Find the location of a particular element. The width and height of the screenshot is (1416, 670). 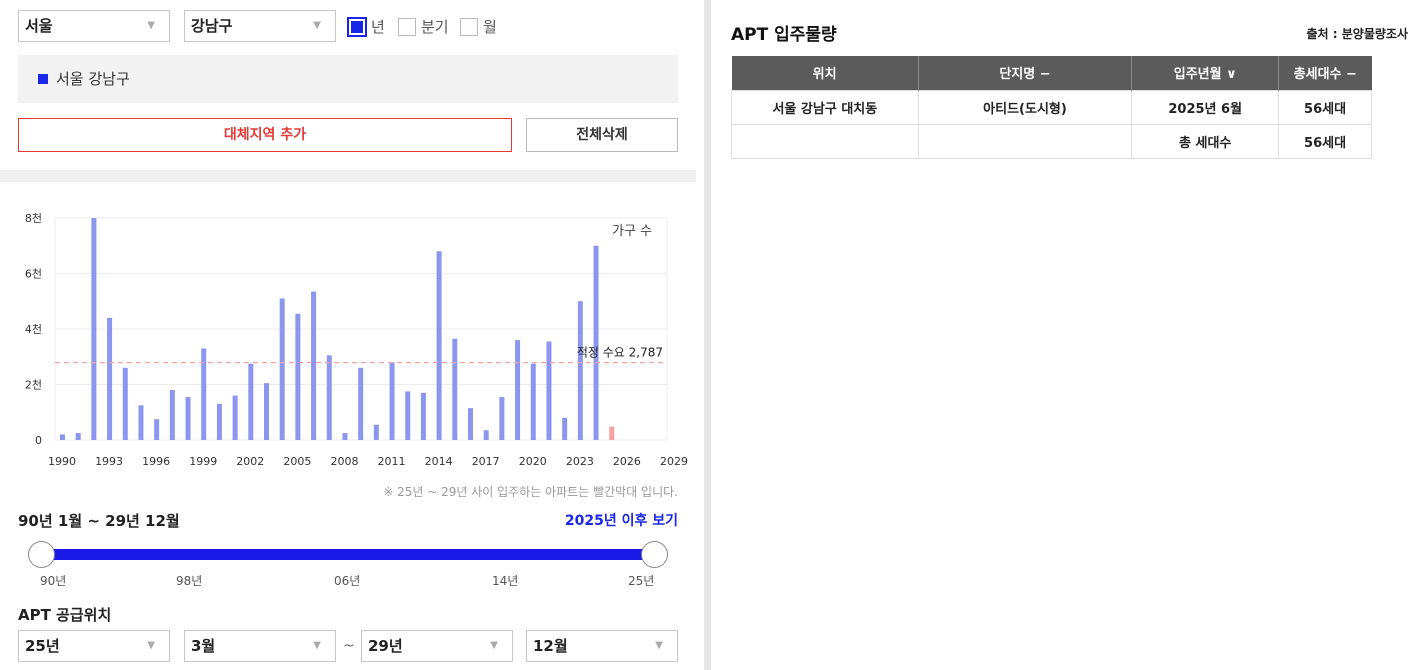

x-tick-label: 2008 is located at coordinates (344, 461).